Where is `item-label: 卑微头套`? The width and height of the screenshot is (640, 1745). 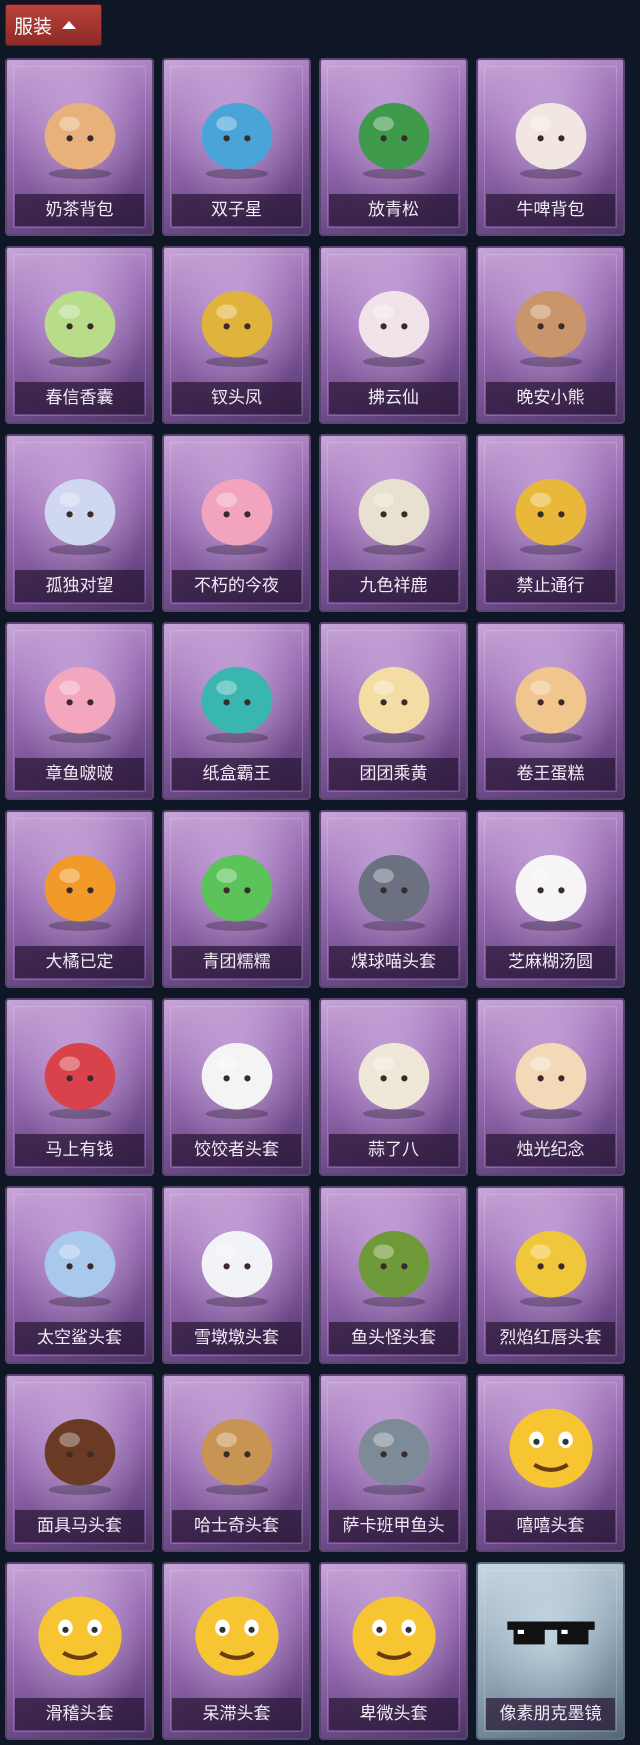
item-label: 卑微头套 is located at coordinates (393, 1714).